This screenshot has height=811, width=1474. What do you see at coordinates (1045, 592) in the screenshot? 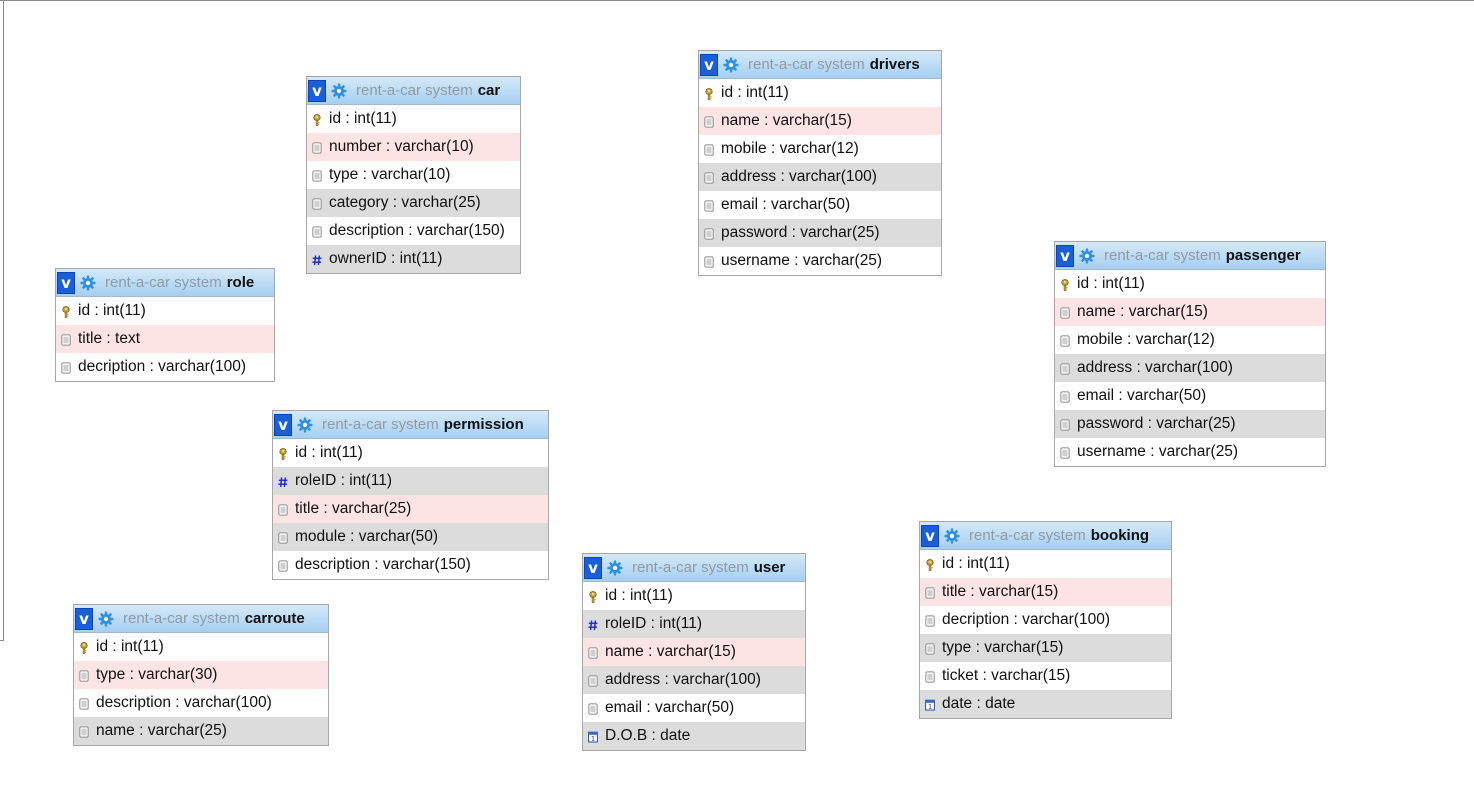
I see `column-row: title : varchar(15)` at bounding box center [1045, 592].